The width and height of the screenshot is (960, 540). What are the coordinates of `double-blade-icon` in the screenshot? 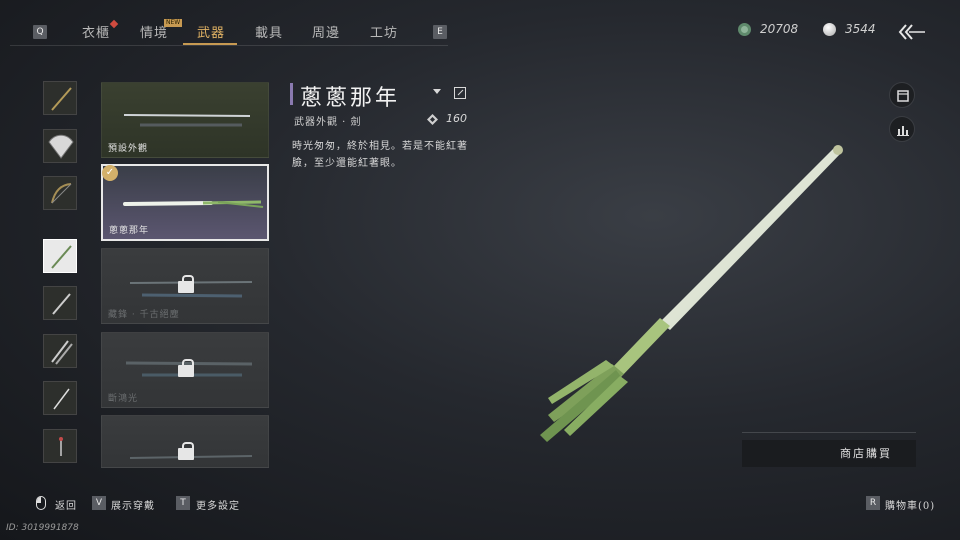 It's located at (62, 352).